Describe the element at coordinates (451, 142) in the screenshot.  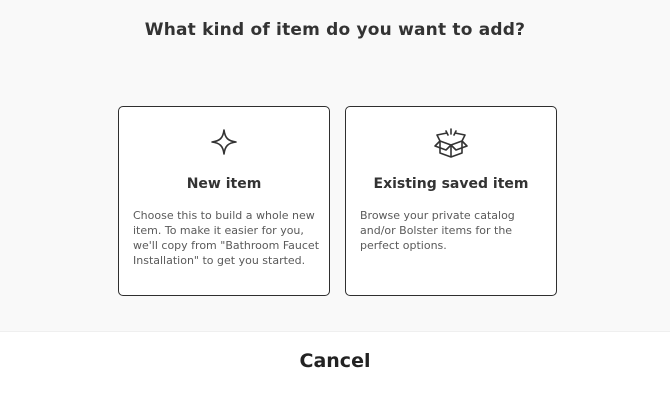
I see `open-box-icon` at that location.